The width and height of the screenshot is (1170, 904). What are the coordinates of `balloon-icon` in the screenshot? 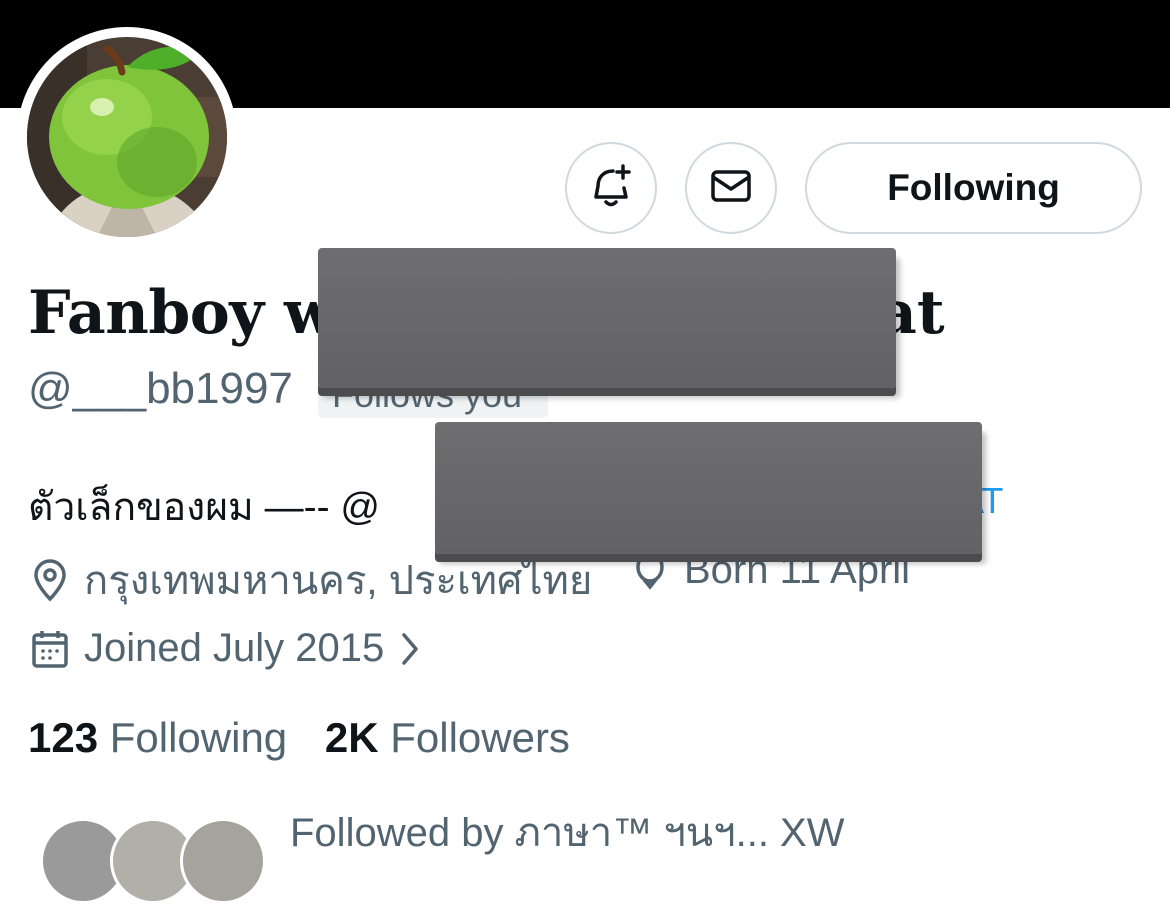 It's located at (650, 571).